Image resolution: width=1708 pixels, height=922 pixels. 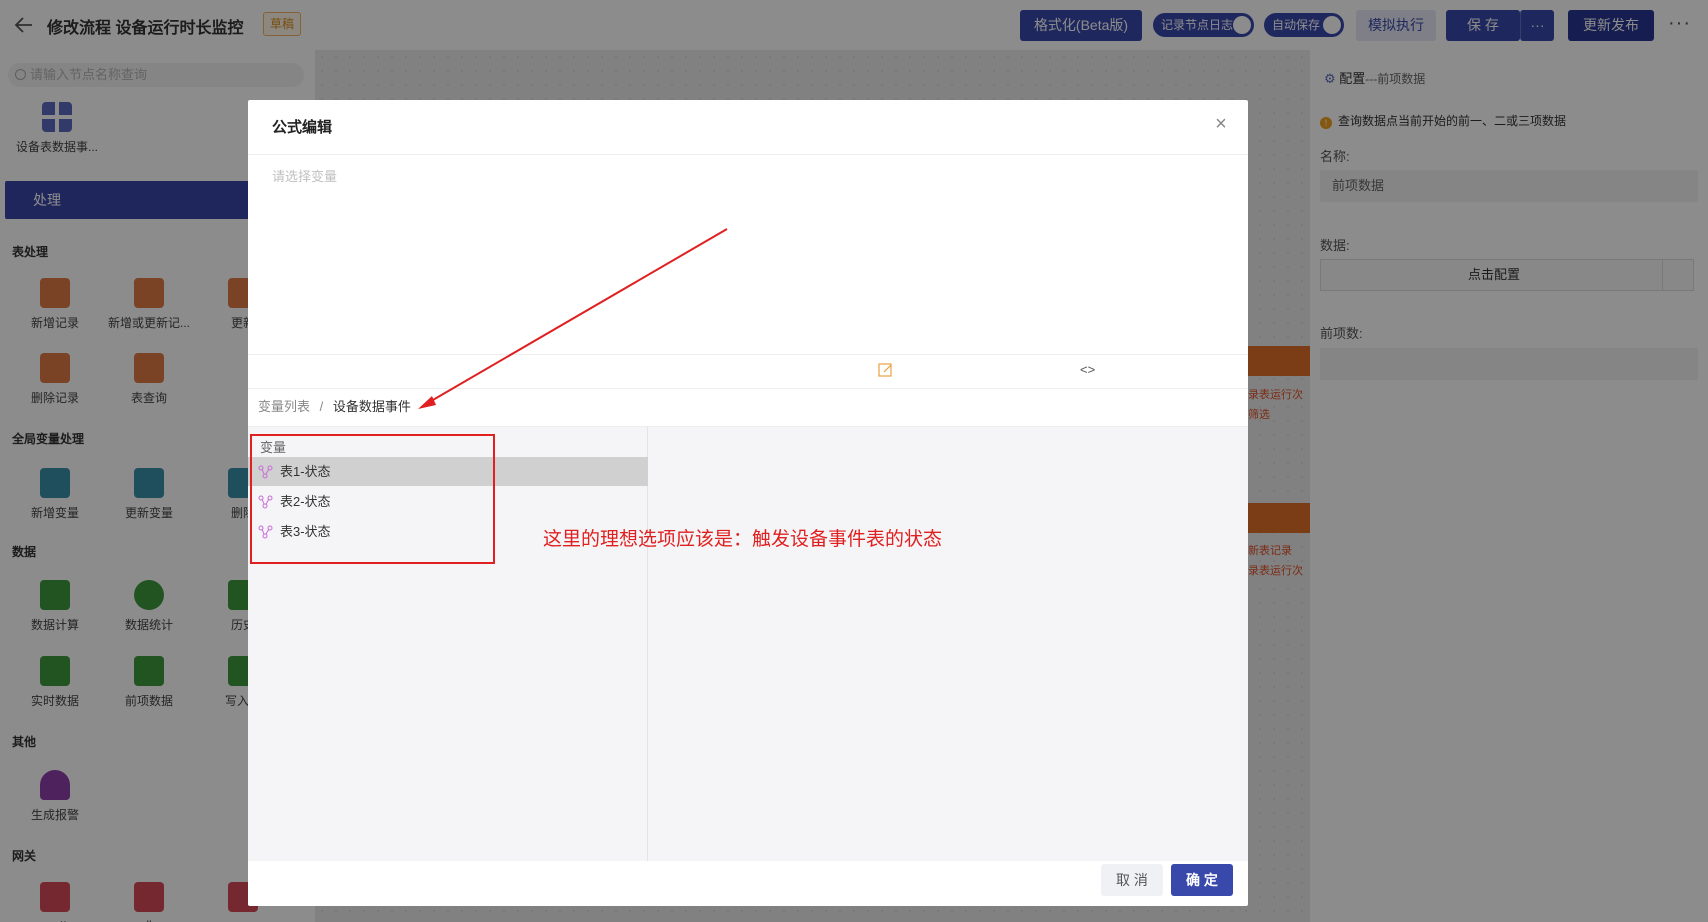 I want to click on annotation-arrow-icon, so click(x=573, y=318).